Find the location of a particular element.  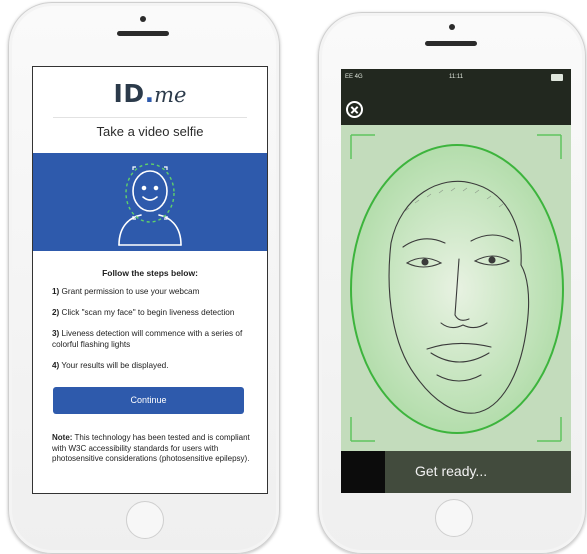

step-text: Your results will be displayed. is located at coordinates (114, 365).